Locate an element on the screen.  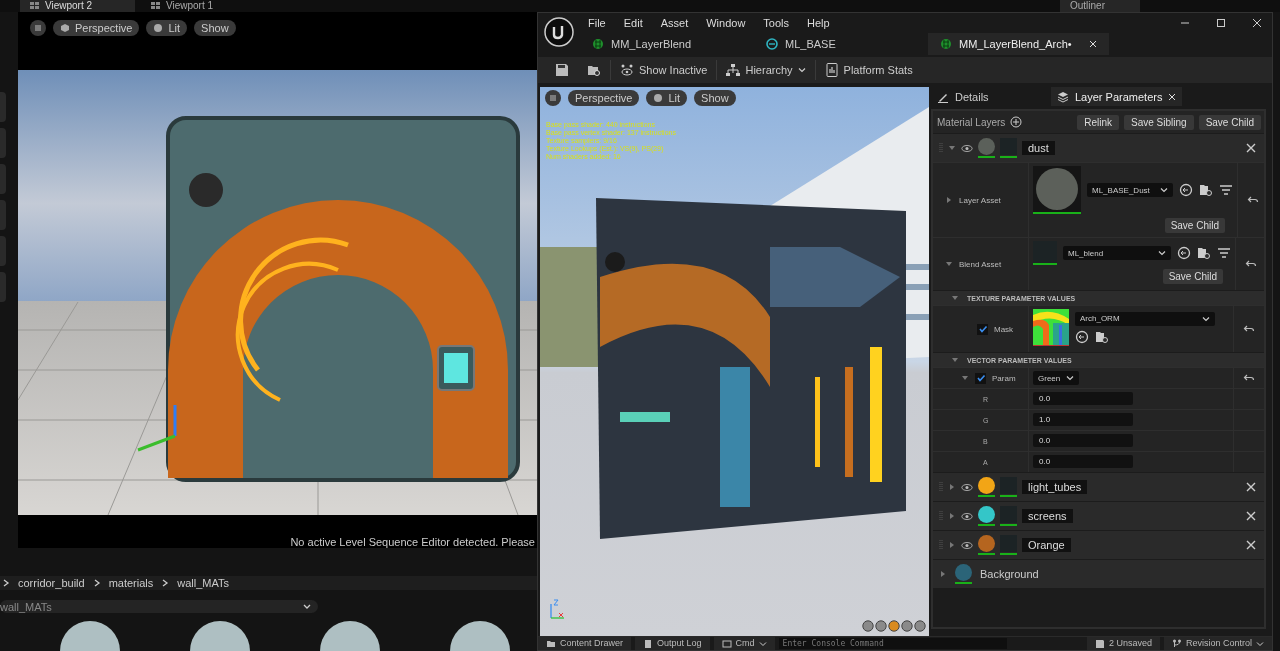
revision-control-button: Revision Control is located at coordinates (1217, 643).